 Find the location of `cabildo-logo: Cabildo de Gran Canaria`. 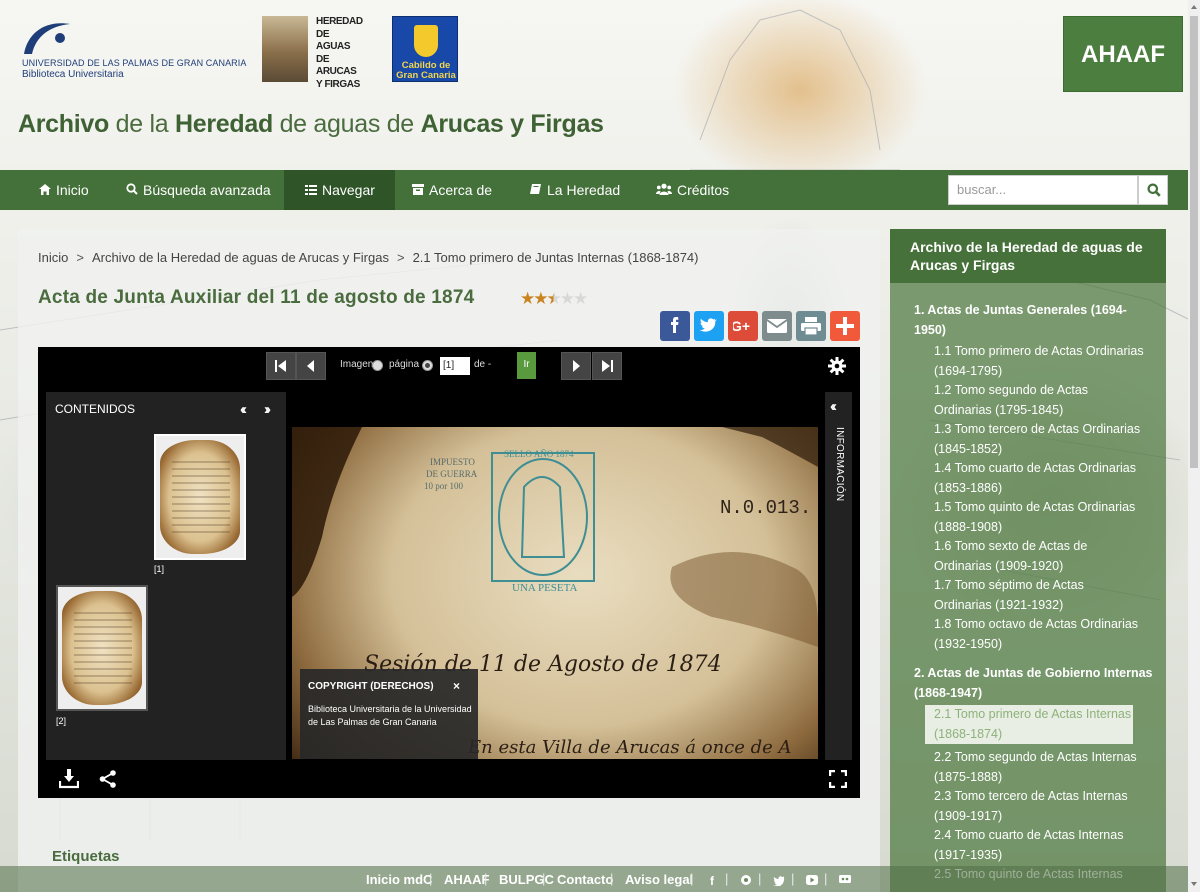

cabildo-logo: Cabildo de Gran Canaria is located at coordinates (425, 49).